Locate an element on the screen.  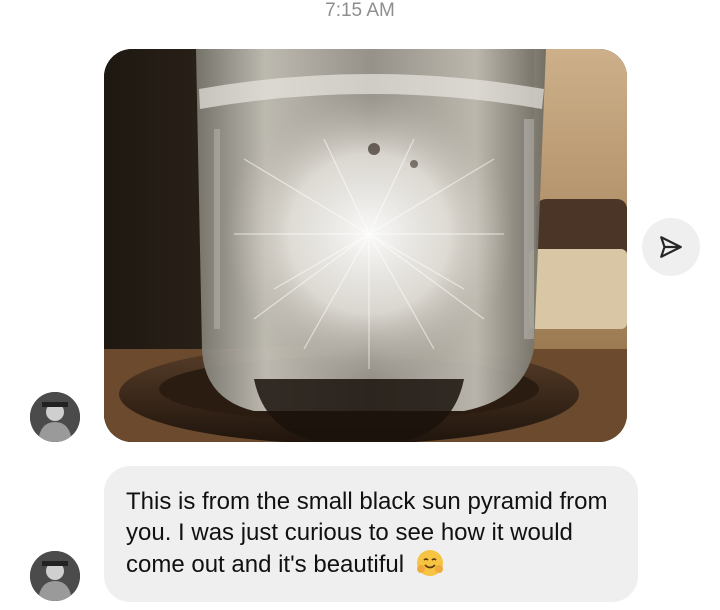
message-timestamp: 7:15 AM is located at coordinates (360, 10).